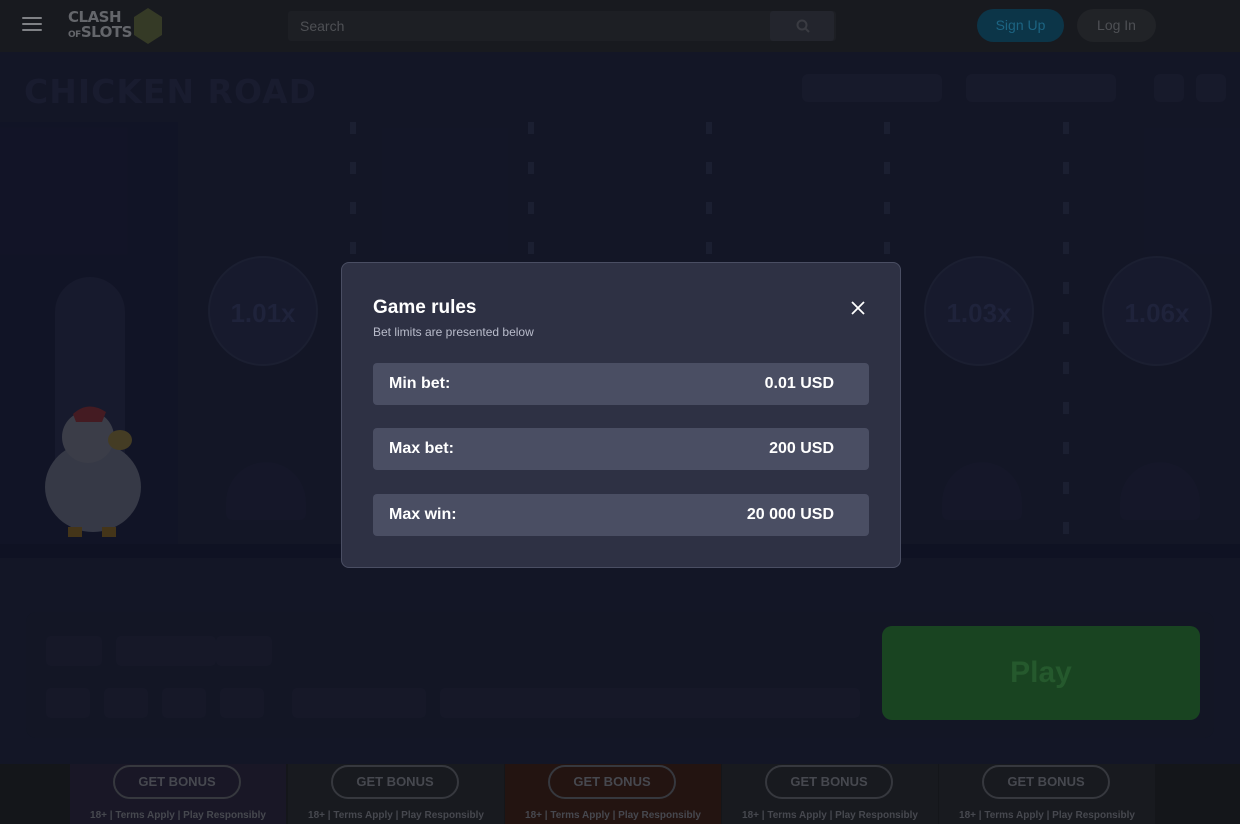 The width and height of the screenshot is (1240, 824). Describe the element at coordinates (790, 514) in the screenshot. I see `max-win-value: 20 000 USD` at that location.